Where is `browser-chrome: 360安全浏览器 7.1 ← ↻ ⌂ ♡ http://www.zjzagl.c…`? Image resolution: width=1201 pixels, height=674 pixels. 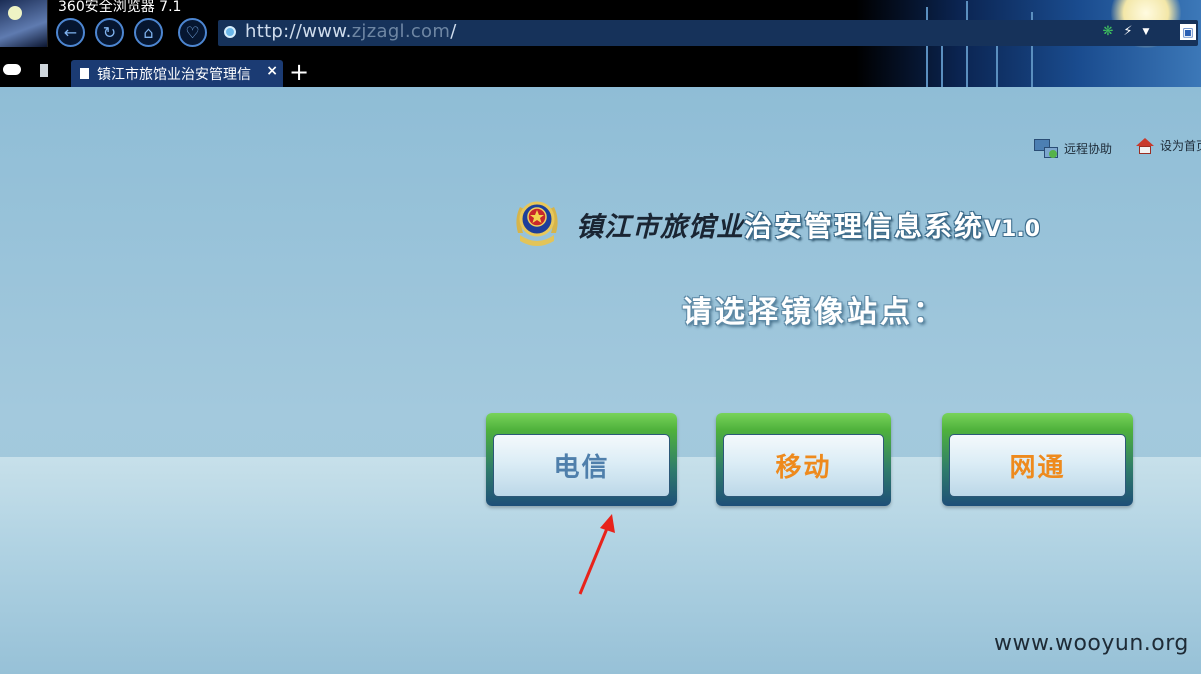 browser-chrome: 360安全浏览器 7.1 ← ↻ ⌂ ♡ http://www.zjzagl.c… is located at coordinates (600, 43).